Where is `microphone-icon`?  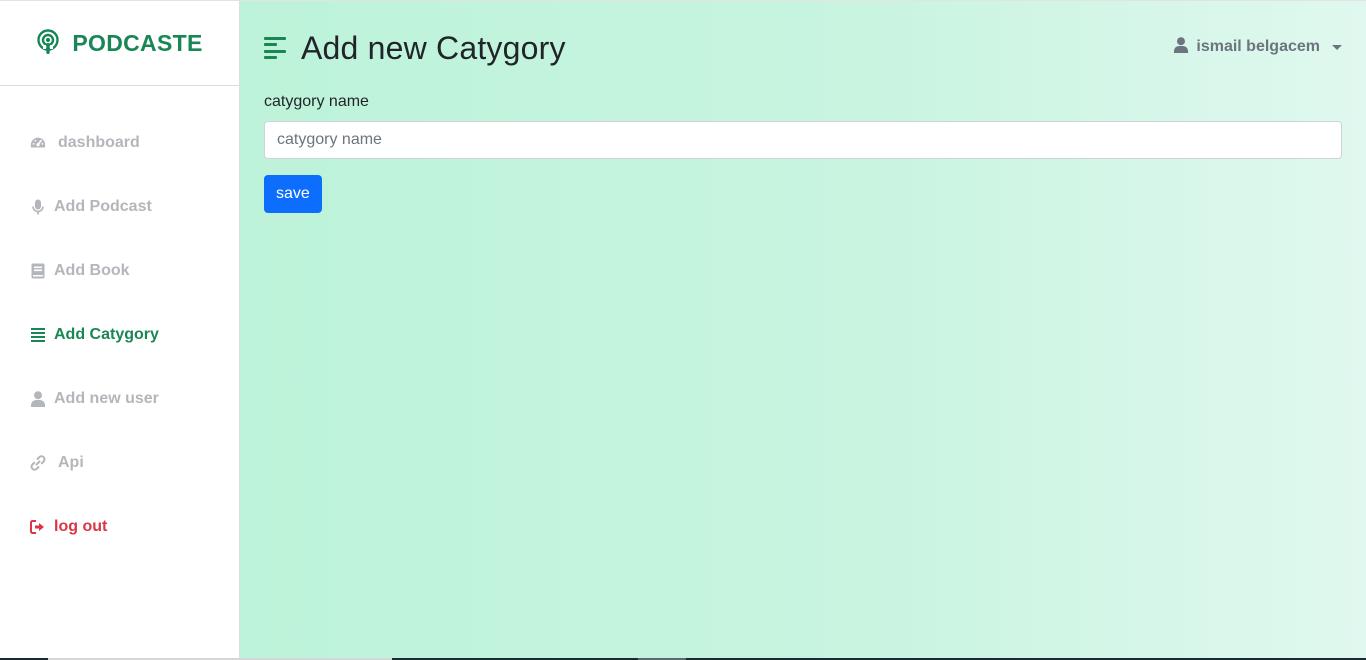
microphone-icon is located at coordinates (38, 207).